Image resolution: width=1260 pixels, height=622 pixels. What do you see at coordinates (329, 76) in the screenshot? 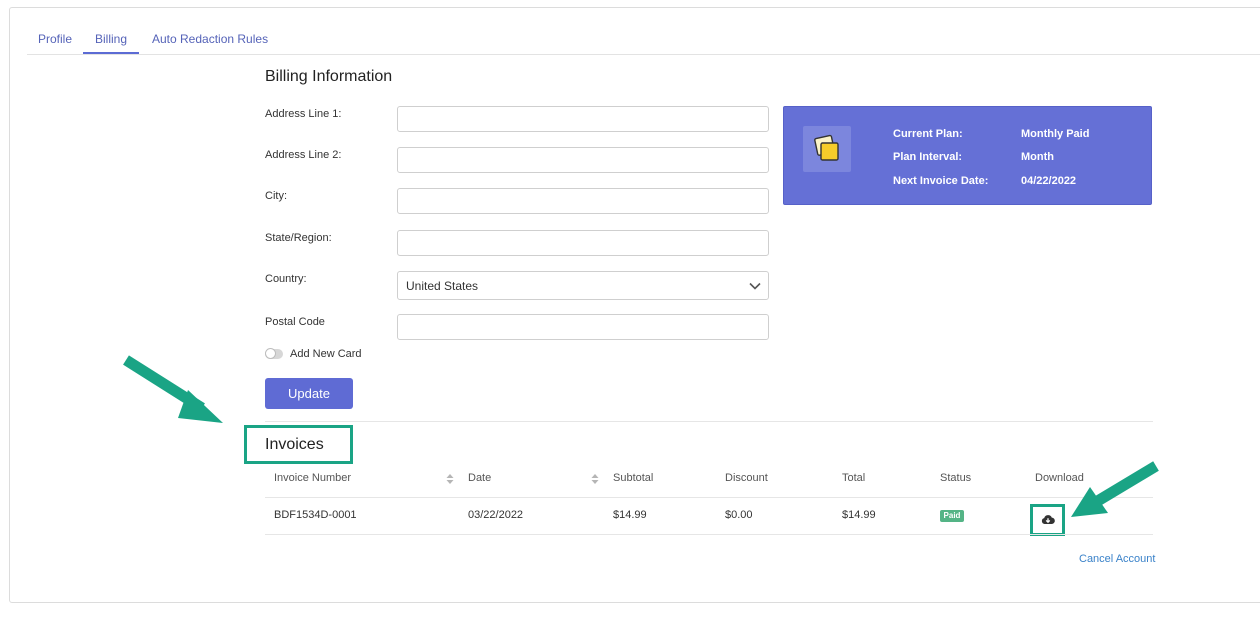
I see `billing-title: Billing Information` at bounding box center [329, 76].